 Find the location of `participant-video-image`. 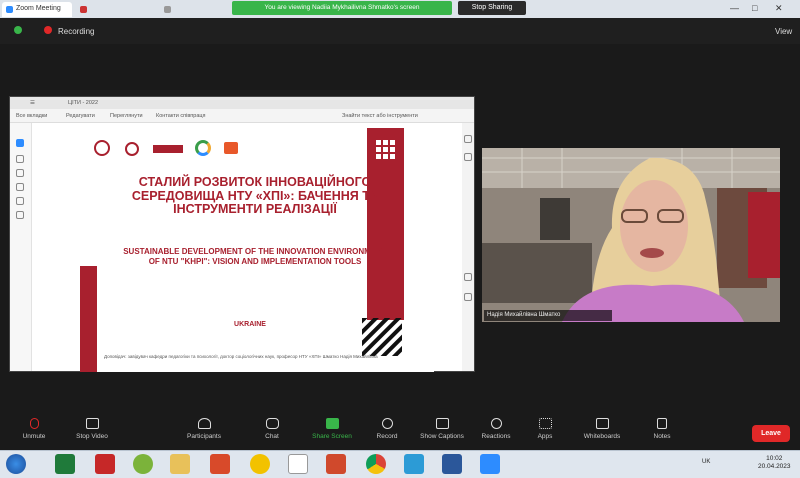

participant-video-image is located at coordinates (631, 235).